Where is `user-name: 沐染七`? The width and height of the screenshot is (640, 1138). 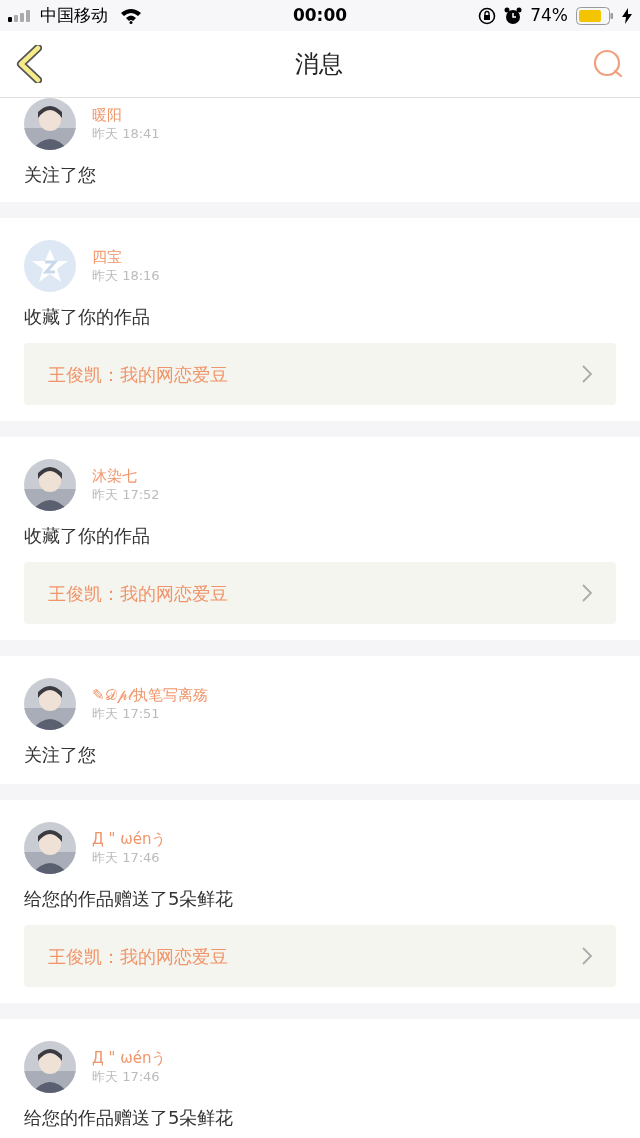
user-name: 沐染七 is located at coordinates (126, 476).